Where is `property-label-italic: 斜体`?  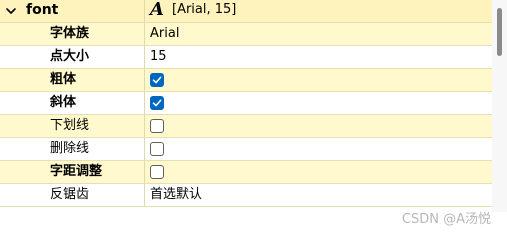
property-label-italic: 斜体 is located at coordinates (63, 102).